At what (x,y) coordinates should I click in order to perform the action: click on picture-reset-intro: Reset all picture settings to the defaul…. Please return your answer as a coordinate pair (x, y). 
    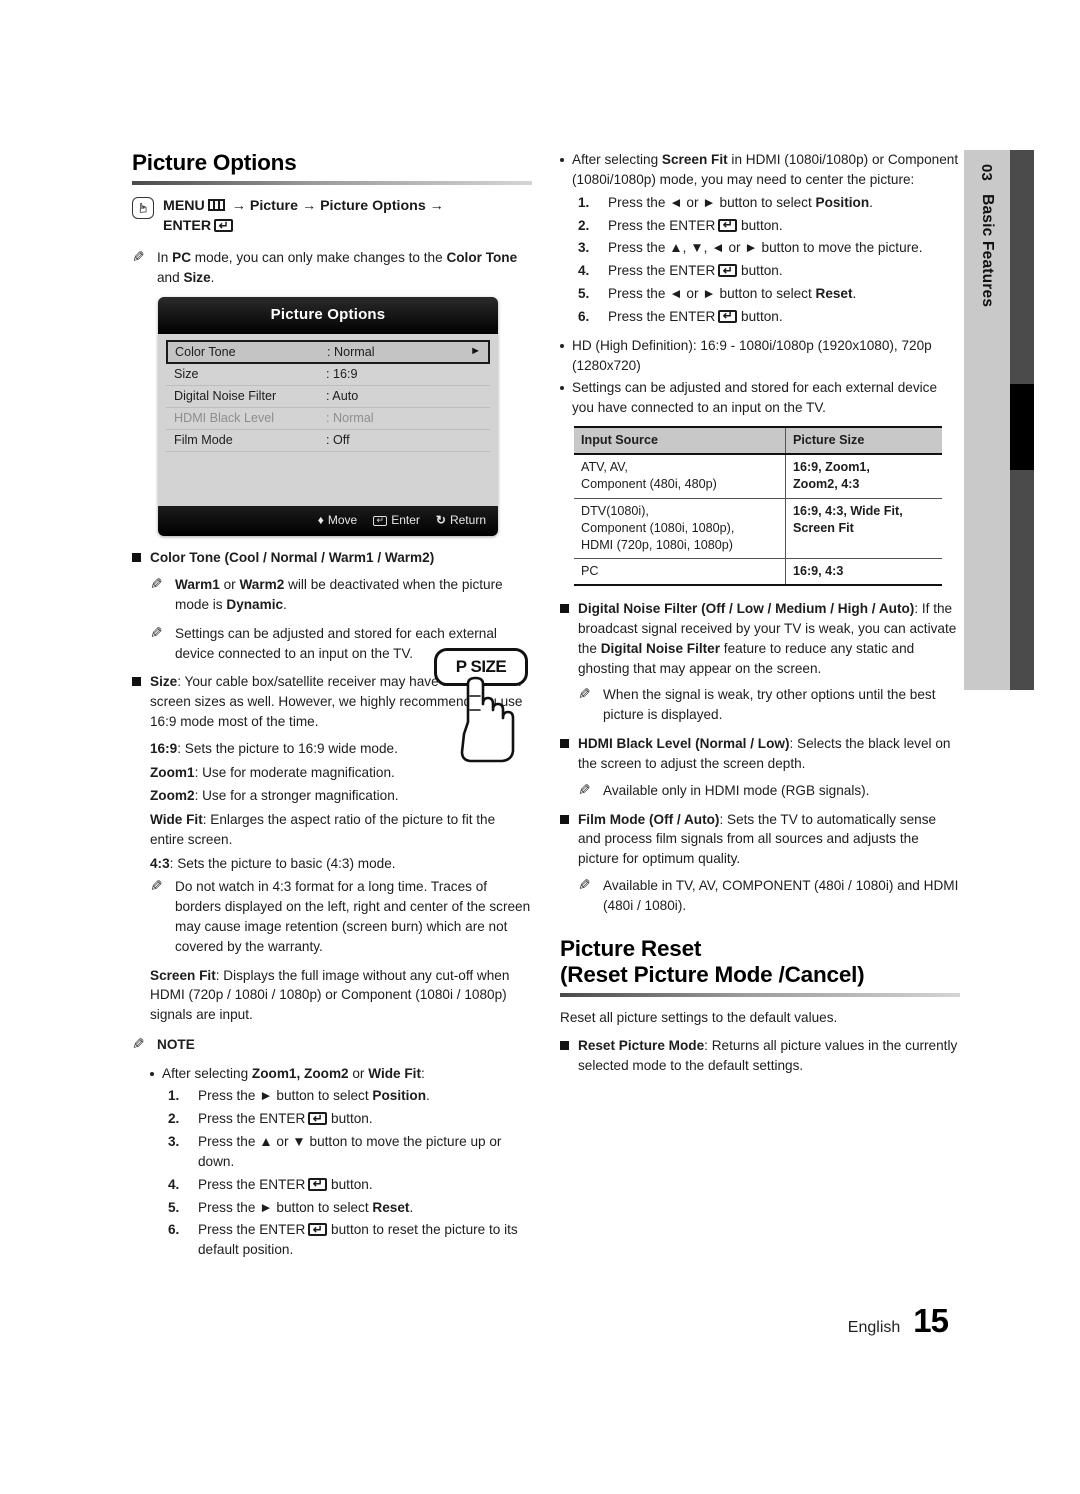
    Looking at the image, I should click on (699, 1017).